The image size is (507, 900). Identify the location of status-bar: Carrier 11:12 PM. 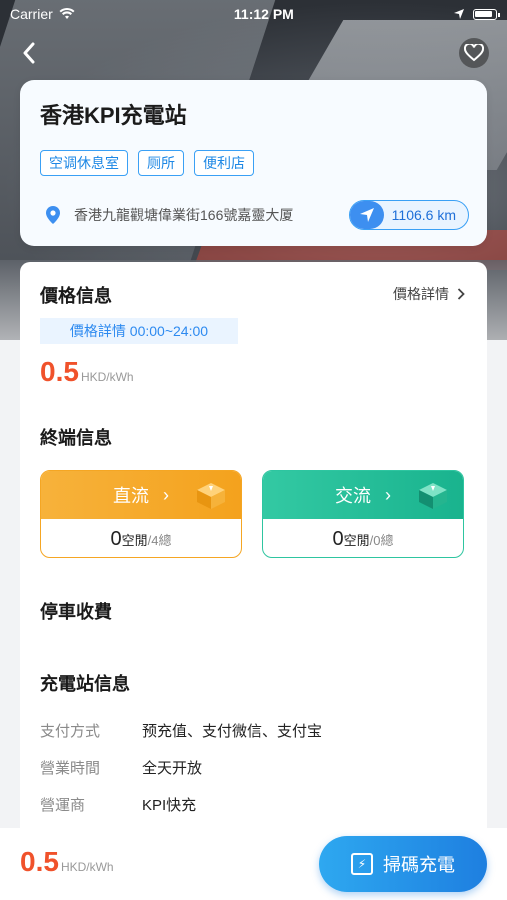
(253, 14).